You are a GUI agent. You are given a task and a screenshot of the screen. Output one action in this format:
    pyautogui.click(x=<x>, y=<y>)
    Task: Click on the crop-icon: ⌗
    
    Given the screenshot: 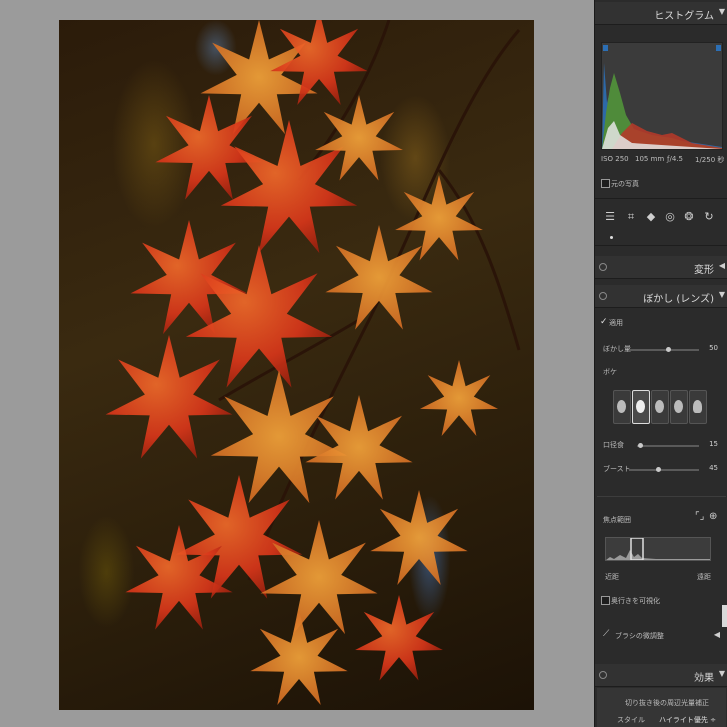 What is the action you would take?
    pyautogui.click(x=631, y=217)
    